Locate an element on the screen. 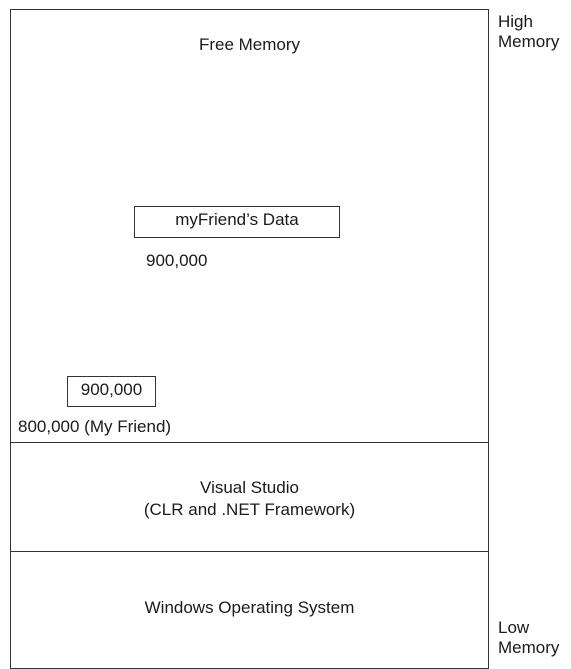 The image size is (571, 669). heap-object-box: myFriend’s Data is located at coordinates (237, 222).